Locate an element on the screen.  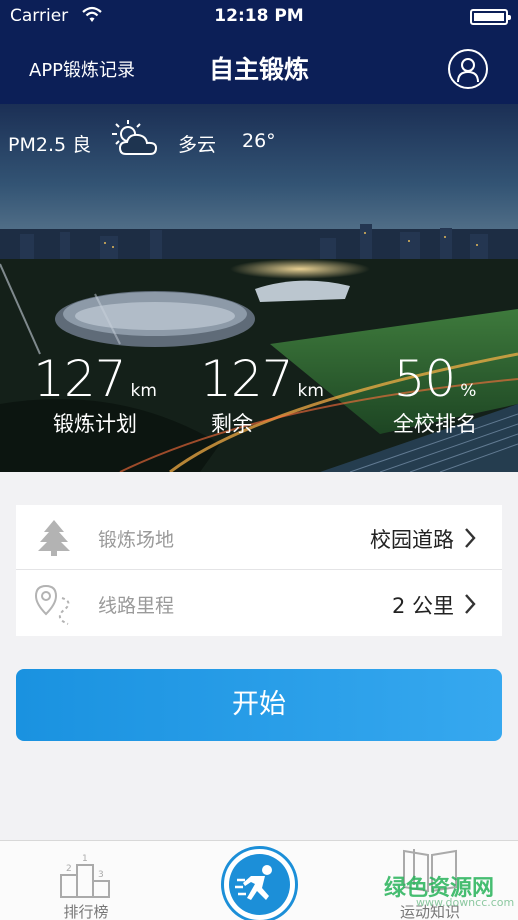
stat-label: 全校排名 is located at coordinates (435, 424).